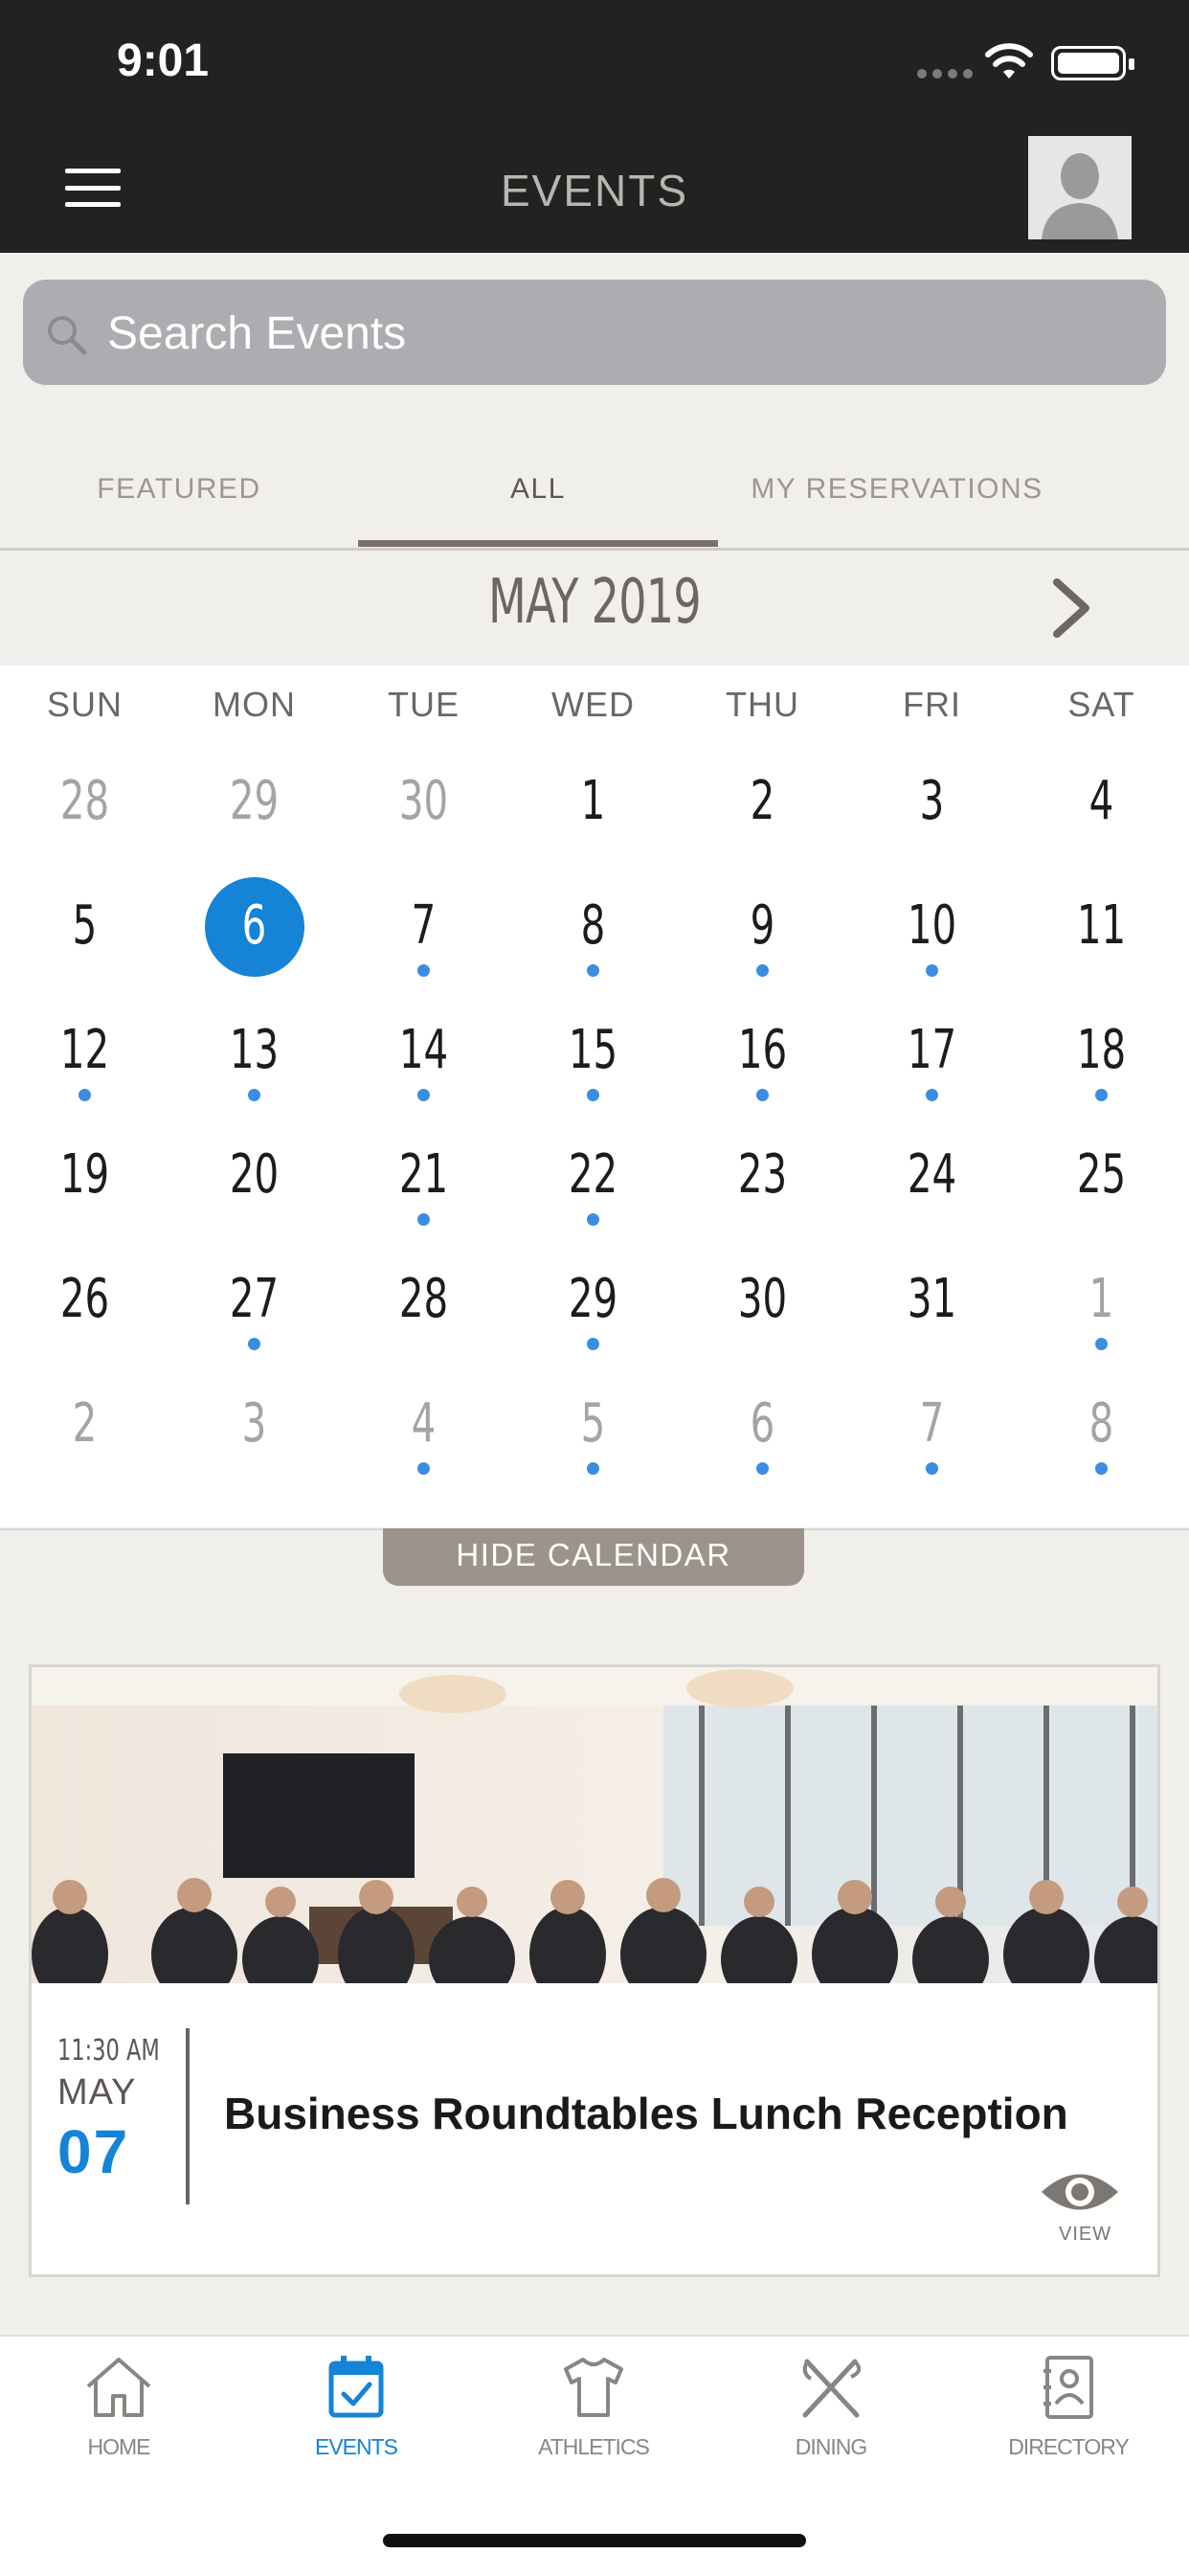 This screenshot has width=1189, height=2576. I want to click on nav-athletics: ATHLETICS, so click(593, 2407).